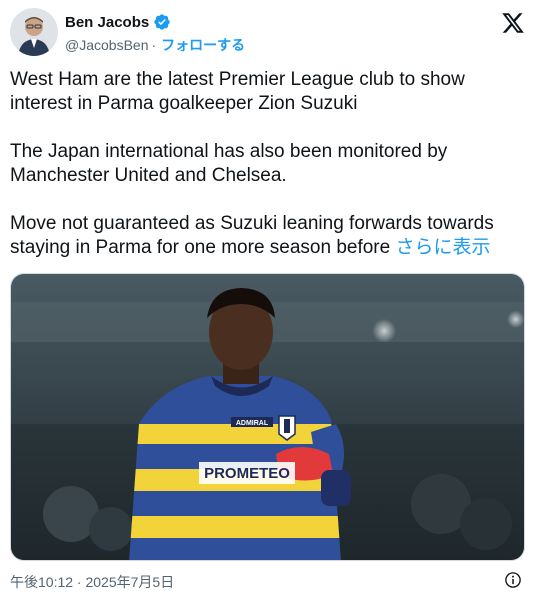 Image resolution: width=537 pixels, height=595 pixels. I want to click on avatar-portrait, so click(34, 32).